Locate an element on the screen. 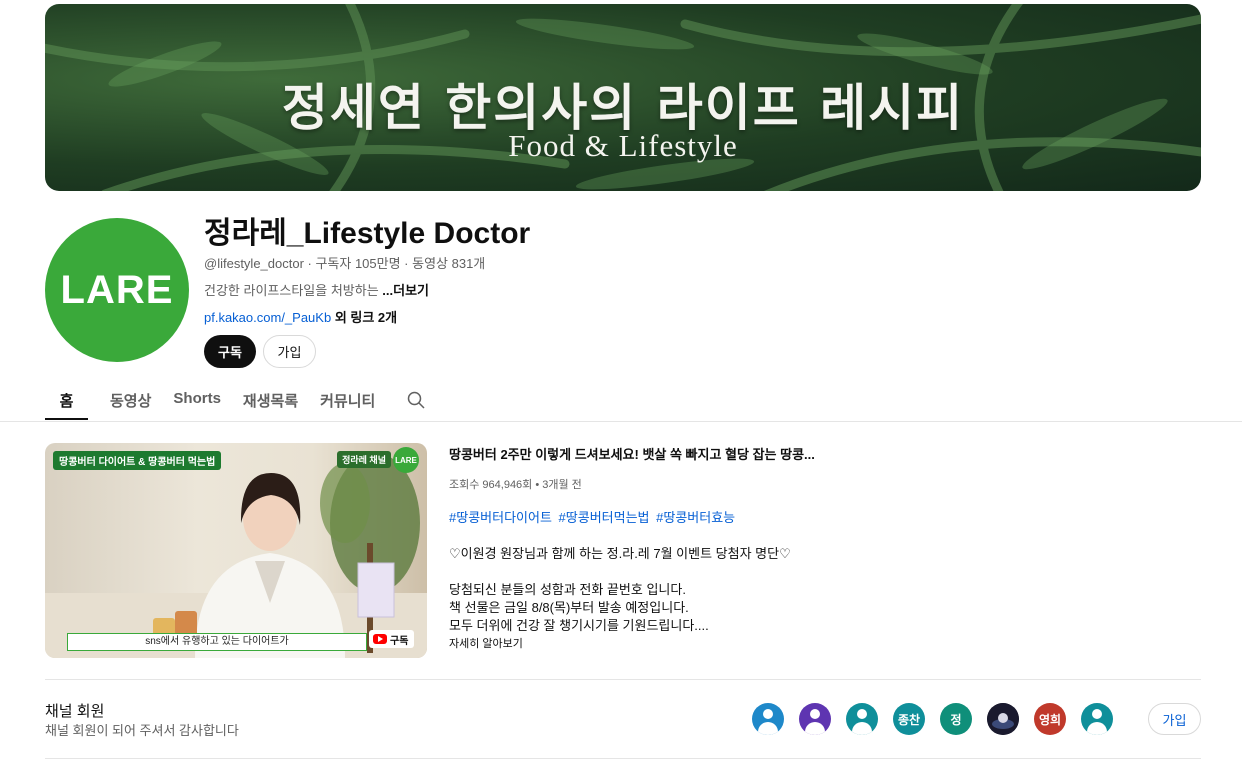 The height and width of the screenshot is (764, 1242). channel-tabs: 홈 동영상 Shorts 재생목록 커뮤니티 is located at coordinates (247, 400).